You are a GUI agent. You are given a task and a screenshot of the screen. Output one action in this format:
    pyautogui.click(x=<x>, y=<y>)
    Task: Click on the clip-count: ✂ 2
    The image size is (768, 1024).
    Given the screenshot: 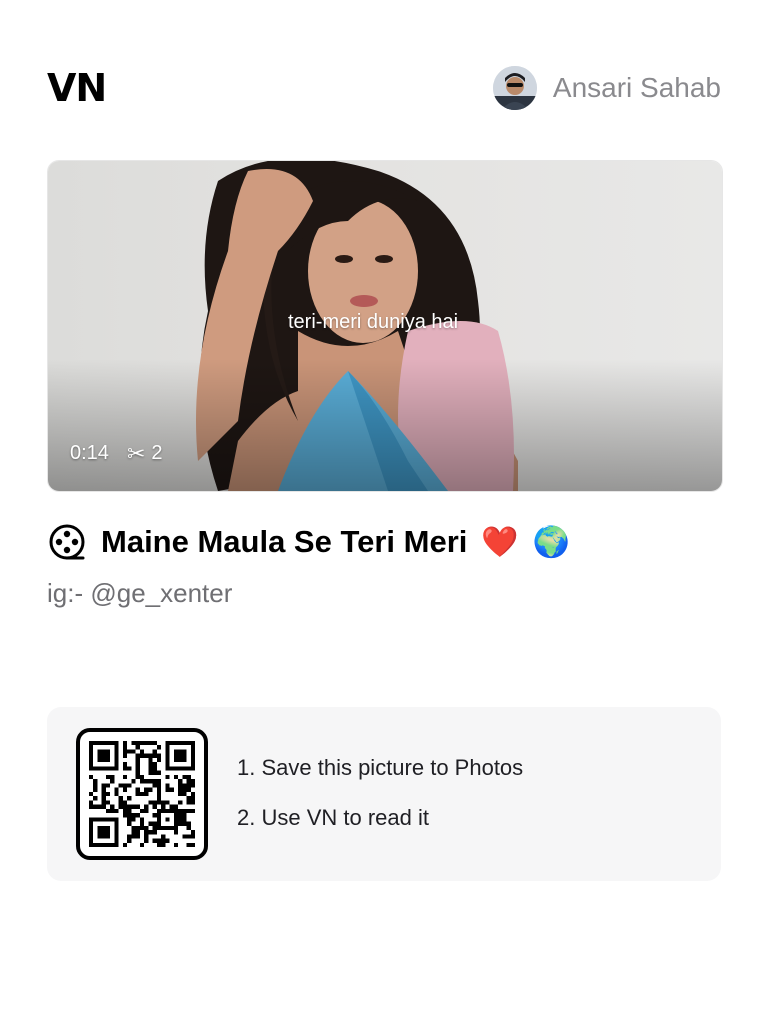 What is the action you would take?
    pyautogui.click(x=145, y=453)
    